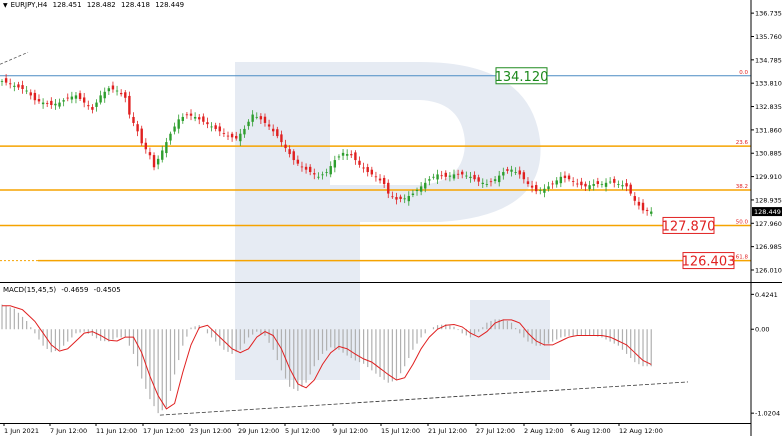 The width and height of the screenshot is (782, 440). What do you see at coordinates (170, 5) in the screenshot?
I see `close-value: 128.449` at bounding box center [170, 5].